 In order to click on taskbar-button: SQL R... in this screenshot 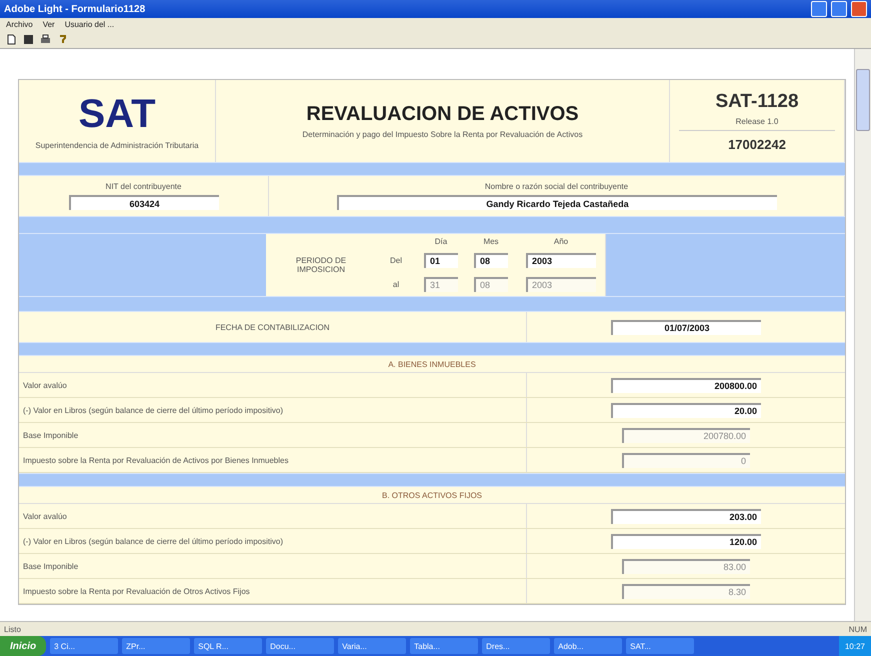, I will do `click(228, 646)`.